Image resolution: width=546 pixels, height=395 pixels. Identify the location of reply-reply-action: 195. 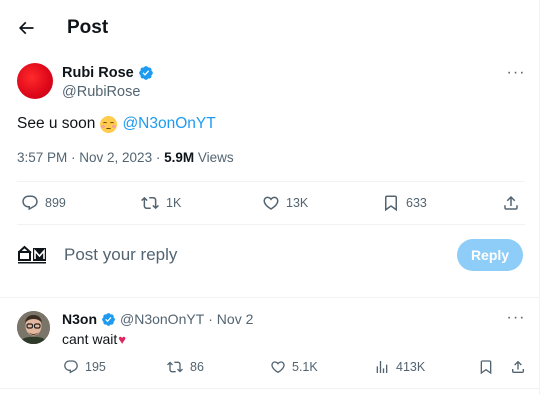
(84, 367).